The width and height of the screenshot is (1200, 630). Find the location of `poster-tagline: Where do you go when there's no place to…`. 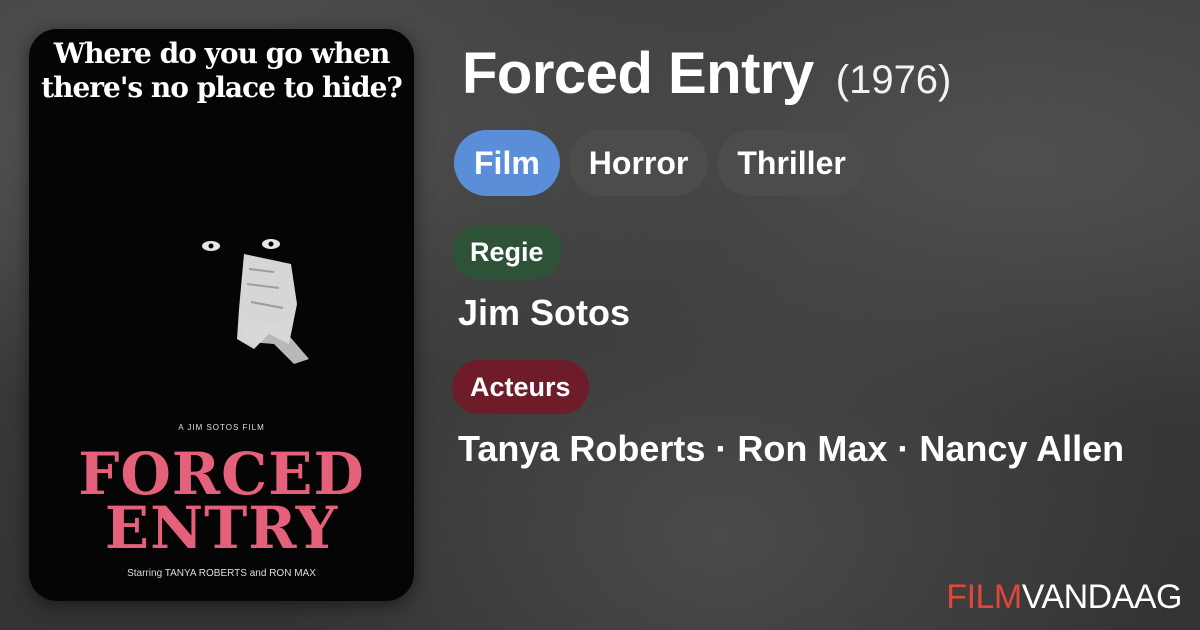

poster-tagline: Where do you go when there's no place to… is located at coordinates (221, 71).